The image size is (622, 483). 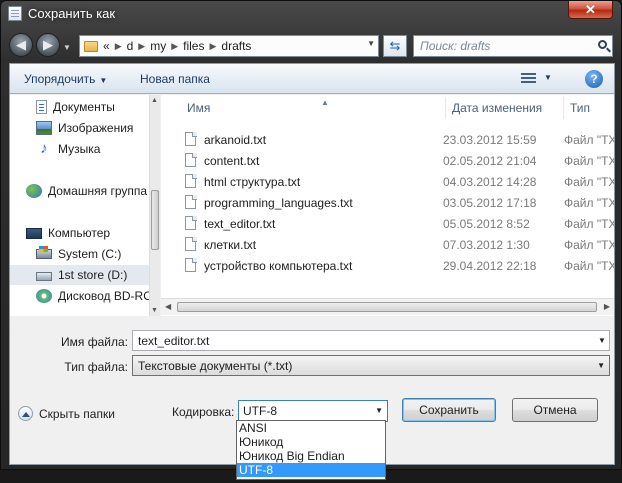 I want to click on sidebar-item-system-drive: System (C:), so click(x=97, y=254).